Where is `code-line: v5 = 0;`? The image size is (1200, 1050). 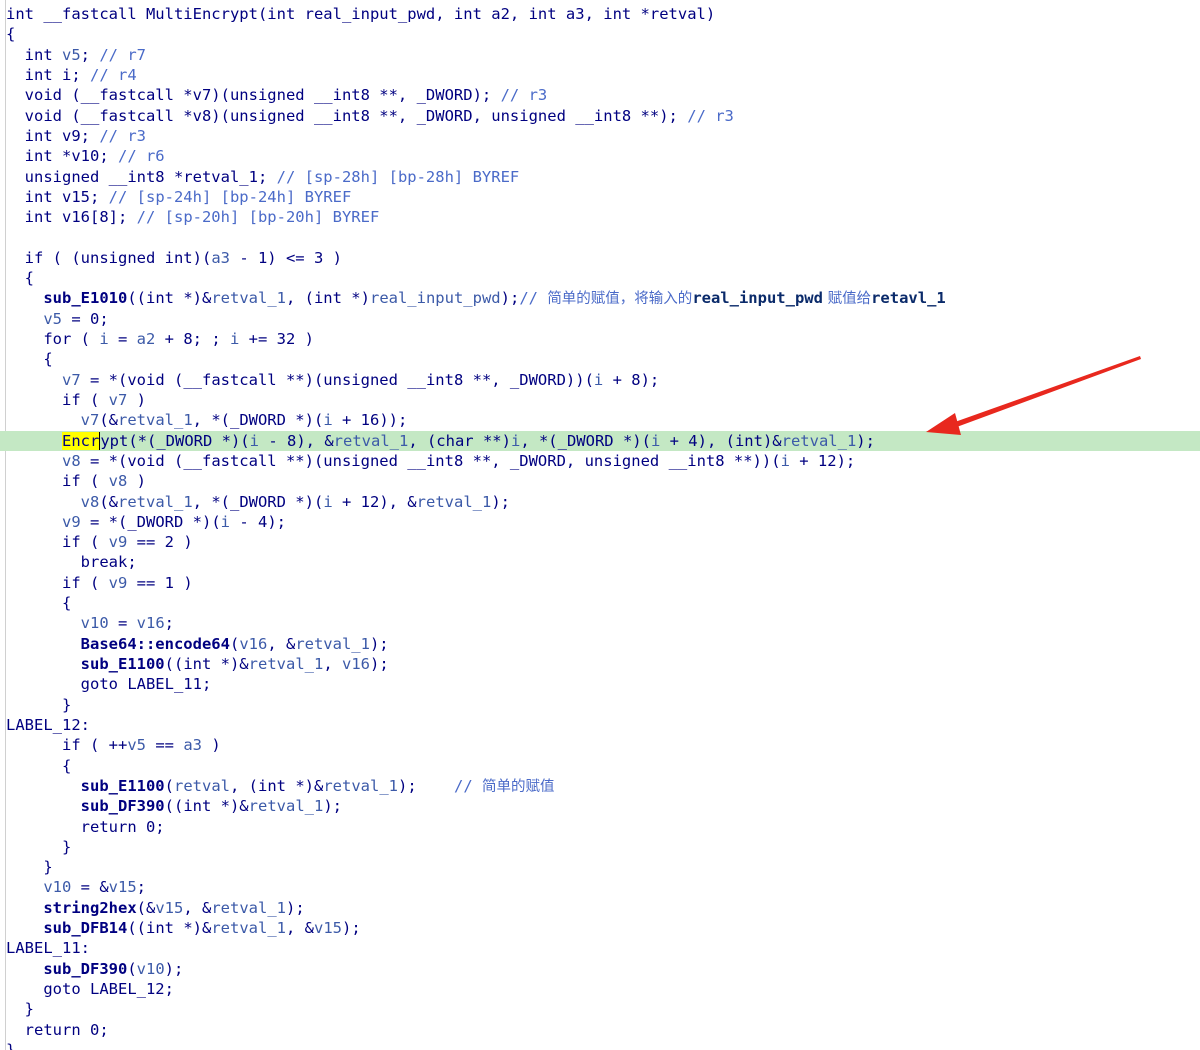 code-line: v5 = 0; is located at coordinates (600, 319).